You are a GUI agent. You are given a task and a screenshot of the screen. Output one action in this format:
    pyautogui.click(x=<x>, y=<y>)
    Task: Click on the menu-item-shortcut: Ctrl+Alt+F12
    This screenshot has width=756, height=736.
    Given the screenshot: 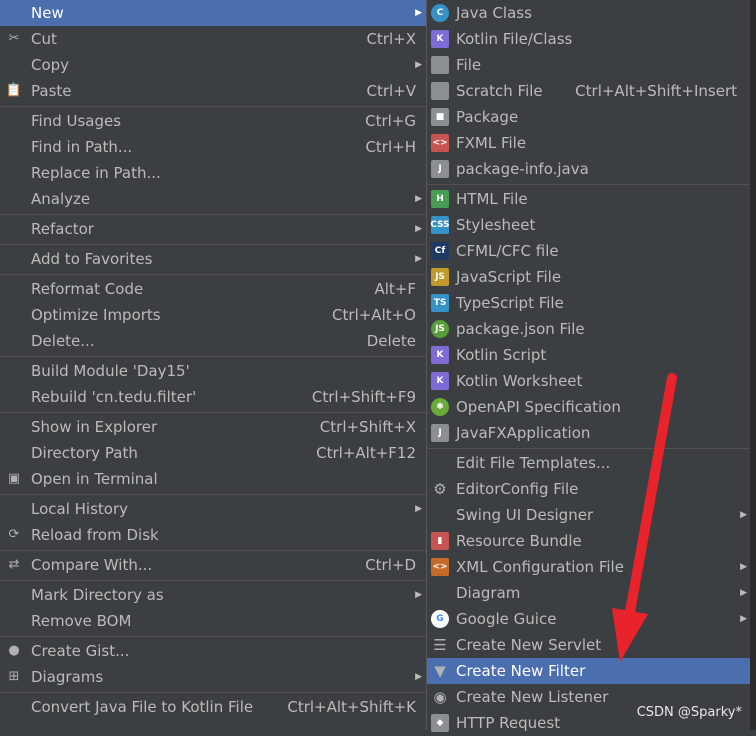 What is the action you would take?
    pyautogui.click(x=366, y=453)
    